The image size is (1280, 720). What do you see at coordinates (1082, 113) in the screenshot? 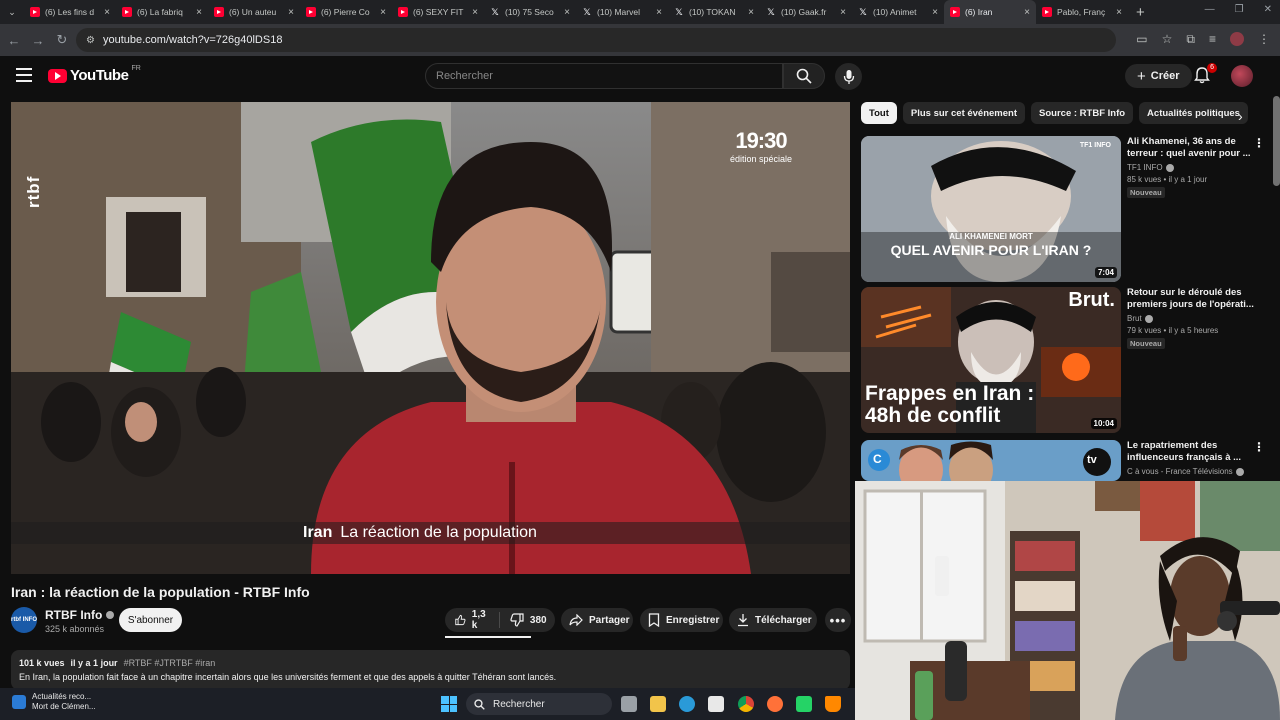
I see `chip-source: Source : RTBF Info` at bounding box center [1082, 113].